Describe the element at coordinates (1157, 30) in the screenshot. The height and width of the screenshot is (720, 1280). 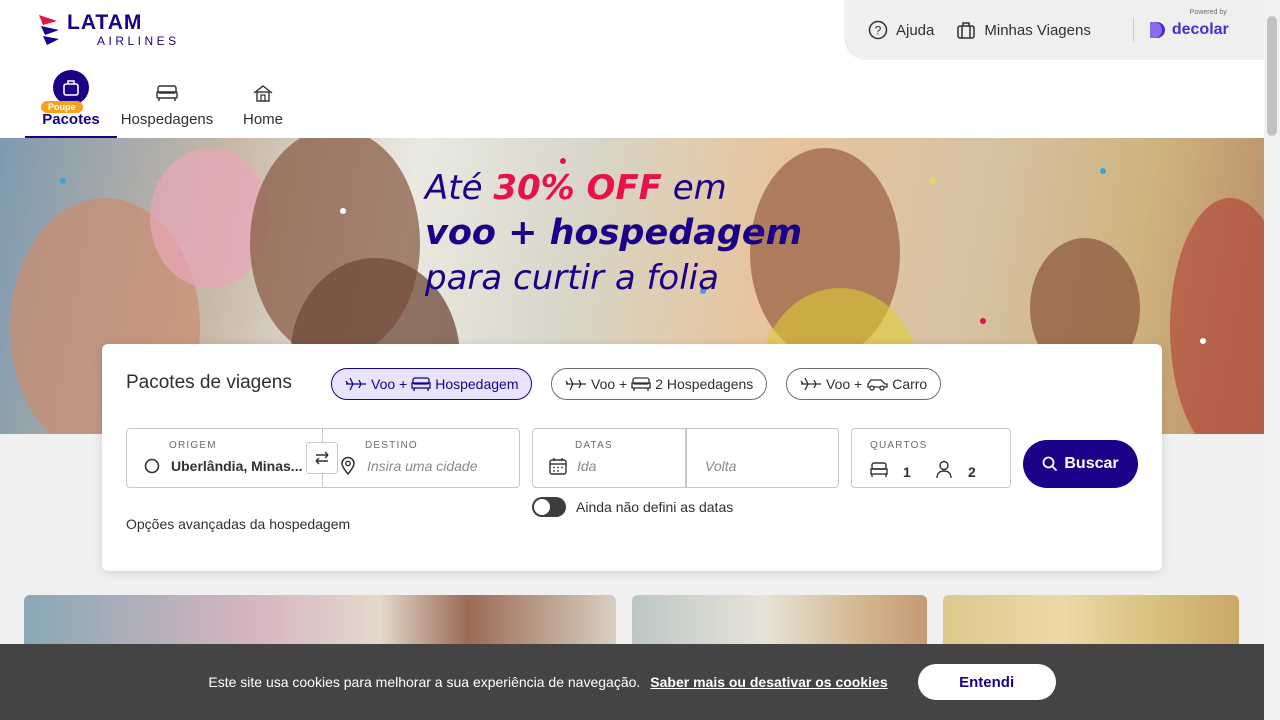
I see `decolar-icon` at that location.